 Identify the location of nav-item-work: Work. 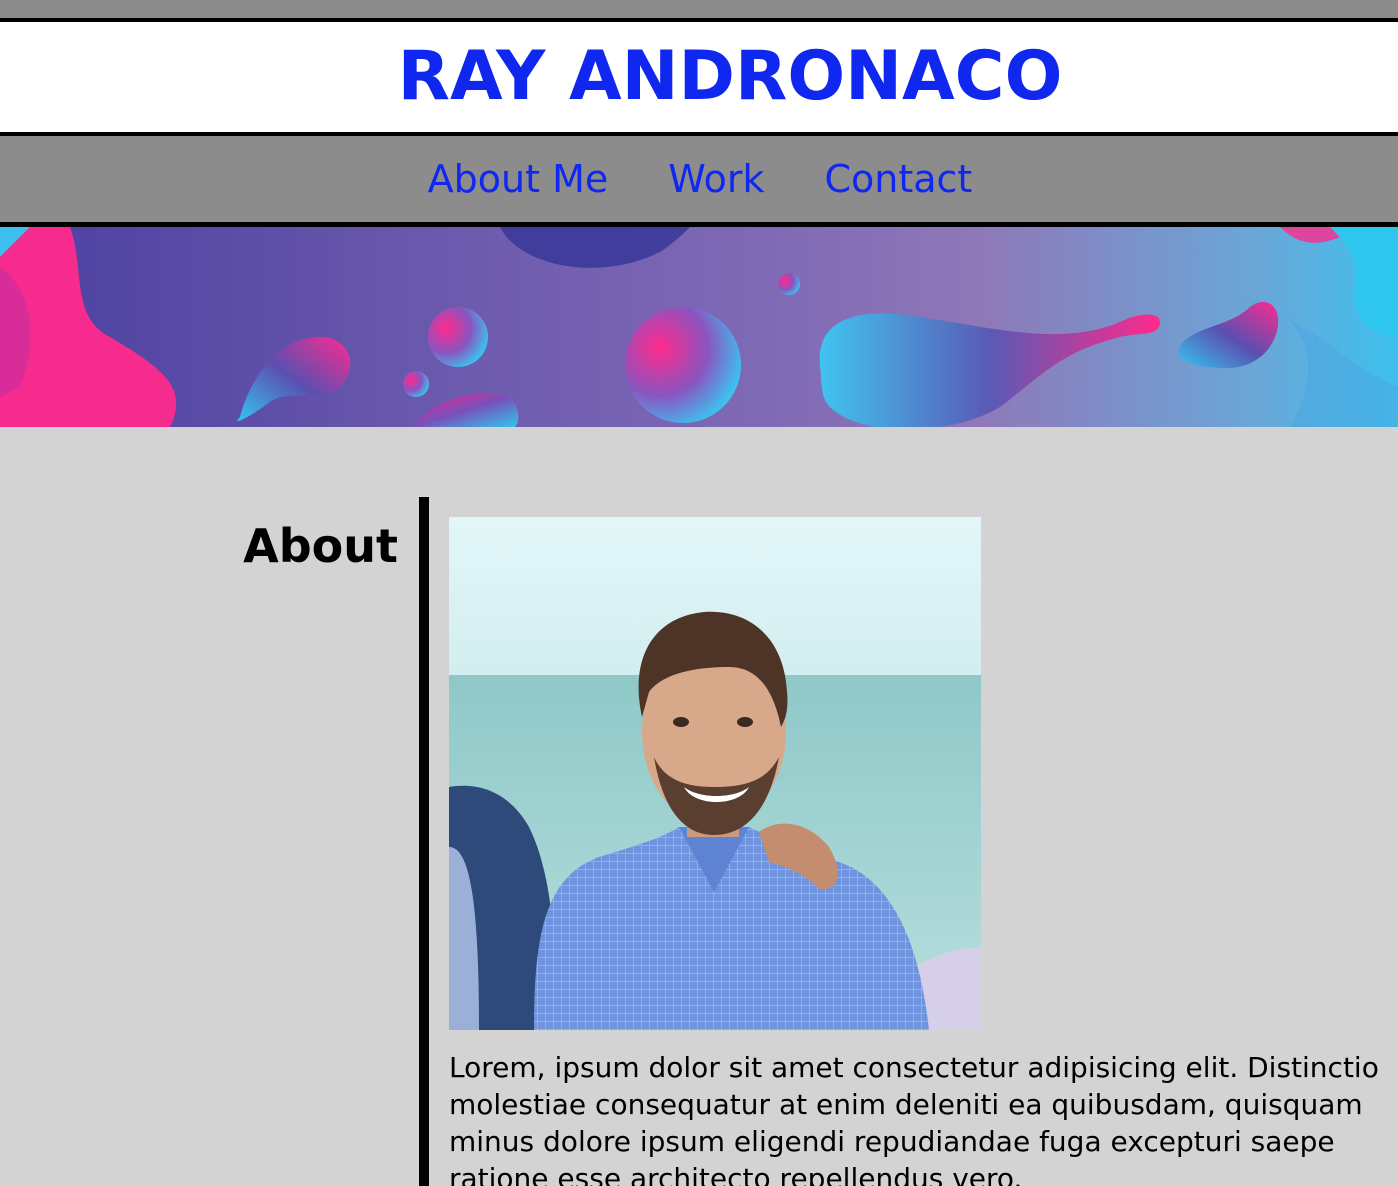
(716, 179).